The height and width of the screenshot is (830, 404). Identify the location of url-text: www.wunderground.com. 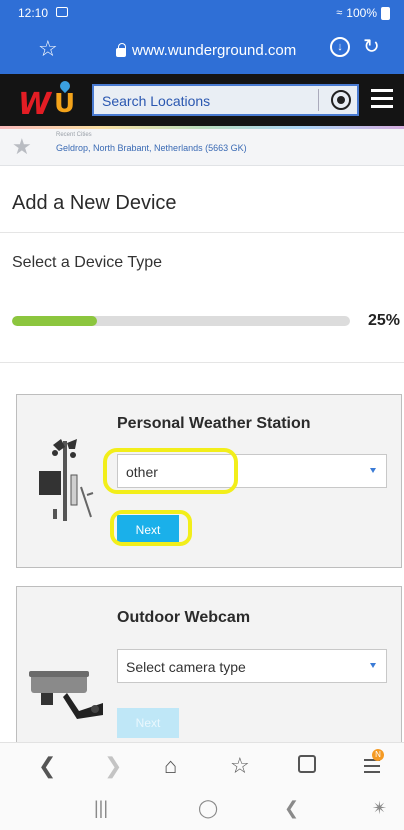
(214, 50).